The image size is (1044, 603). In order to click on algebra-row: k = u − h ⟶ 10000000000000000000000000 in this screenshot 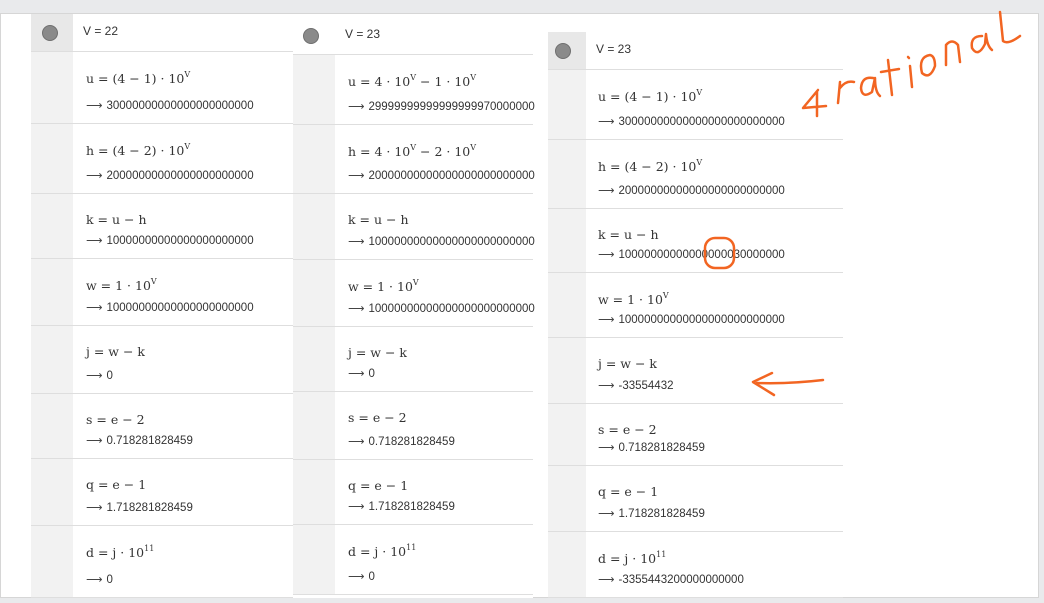, I will do `click(414, 227)`.